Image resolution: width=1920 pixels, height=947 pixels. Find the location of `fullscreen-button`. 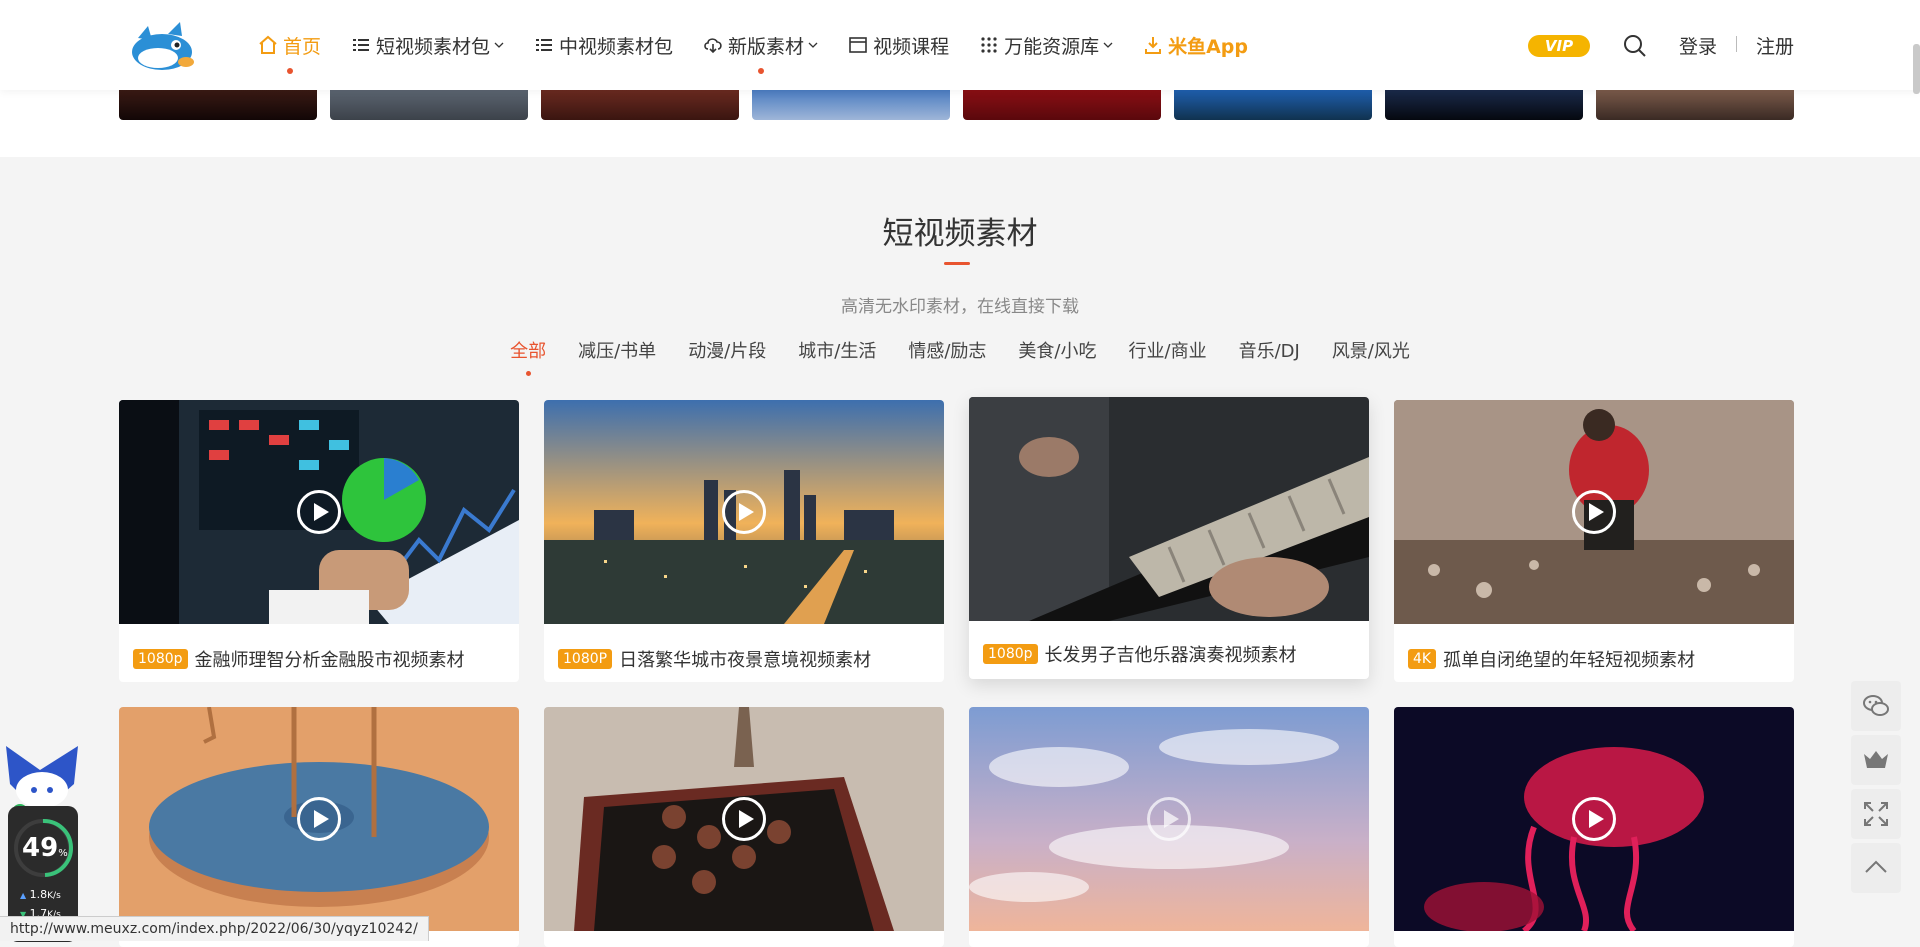

fullscreen-button is located at coordinates (1876, 814).